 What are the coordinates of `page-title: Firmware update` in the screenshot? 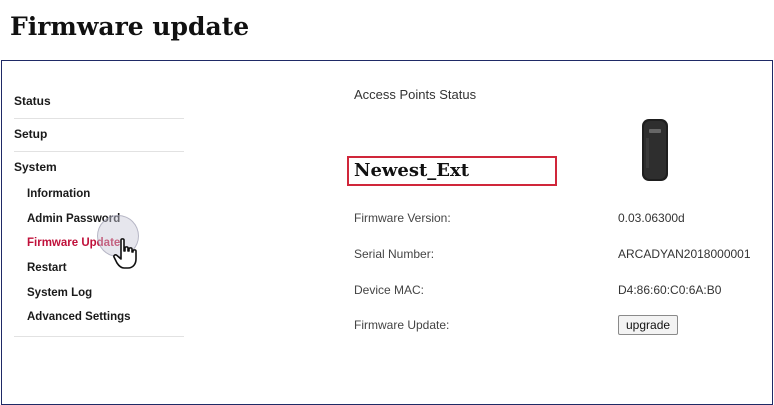 It's located at (130, 26).